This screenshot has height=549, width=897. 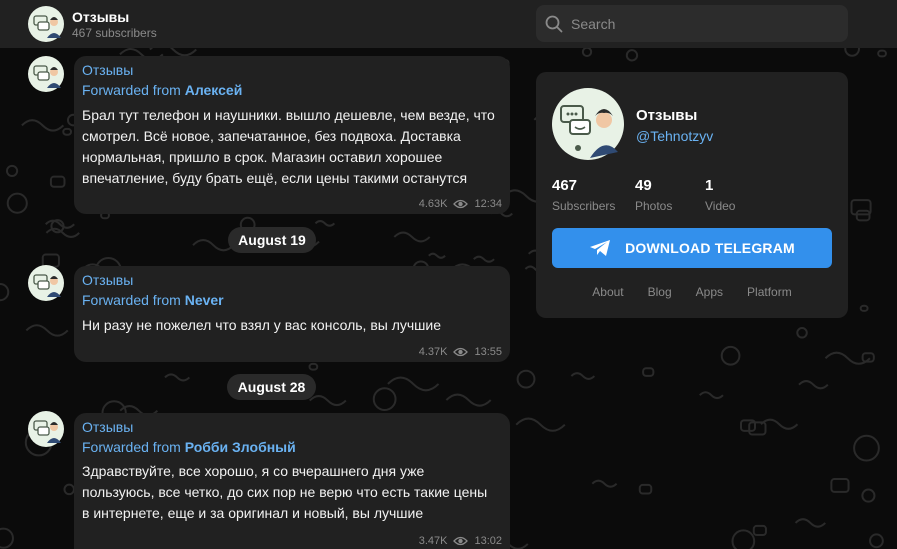 I want to click on search-input, so click(x=706, y=23).